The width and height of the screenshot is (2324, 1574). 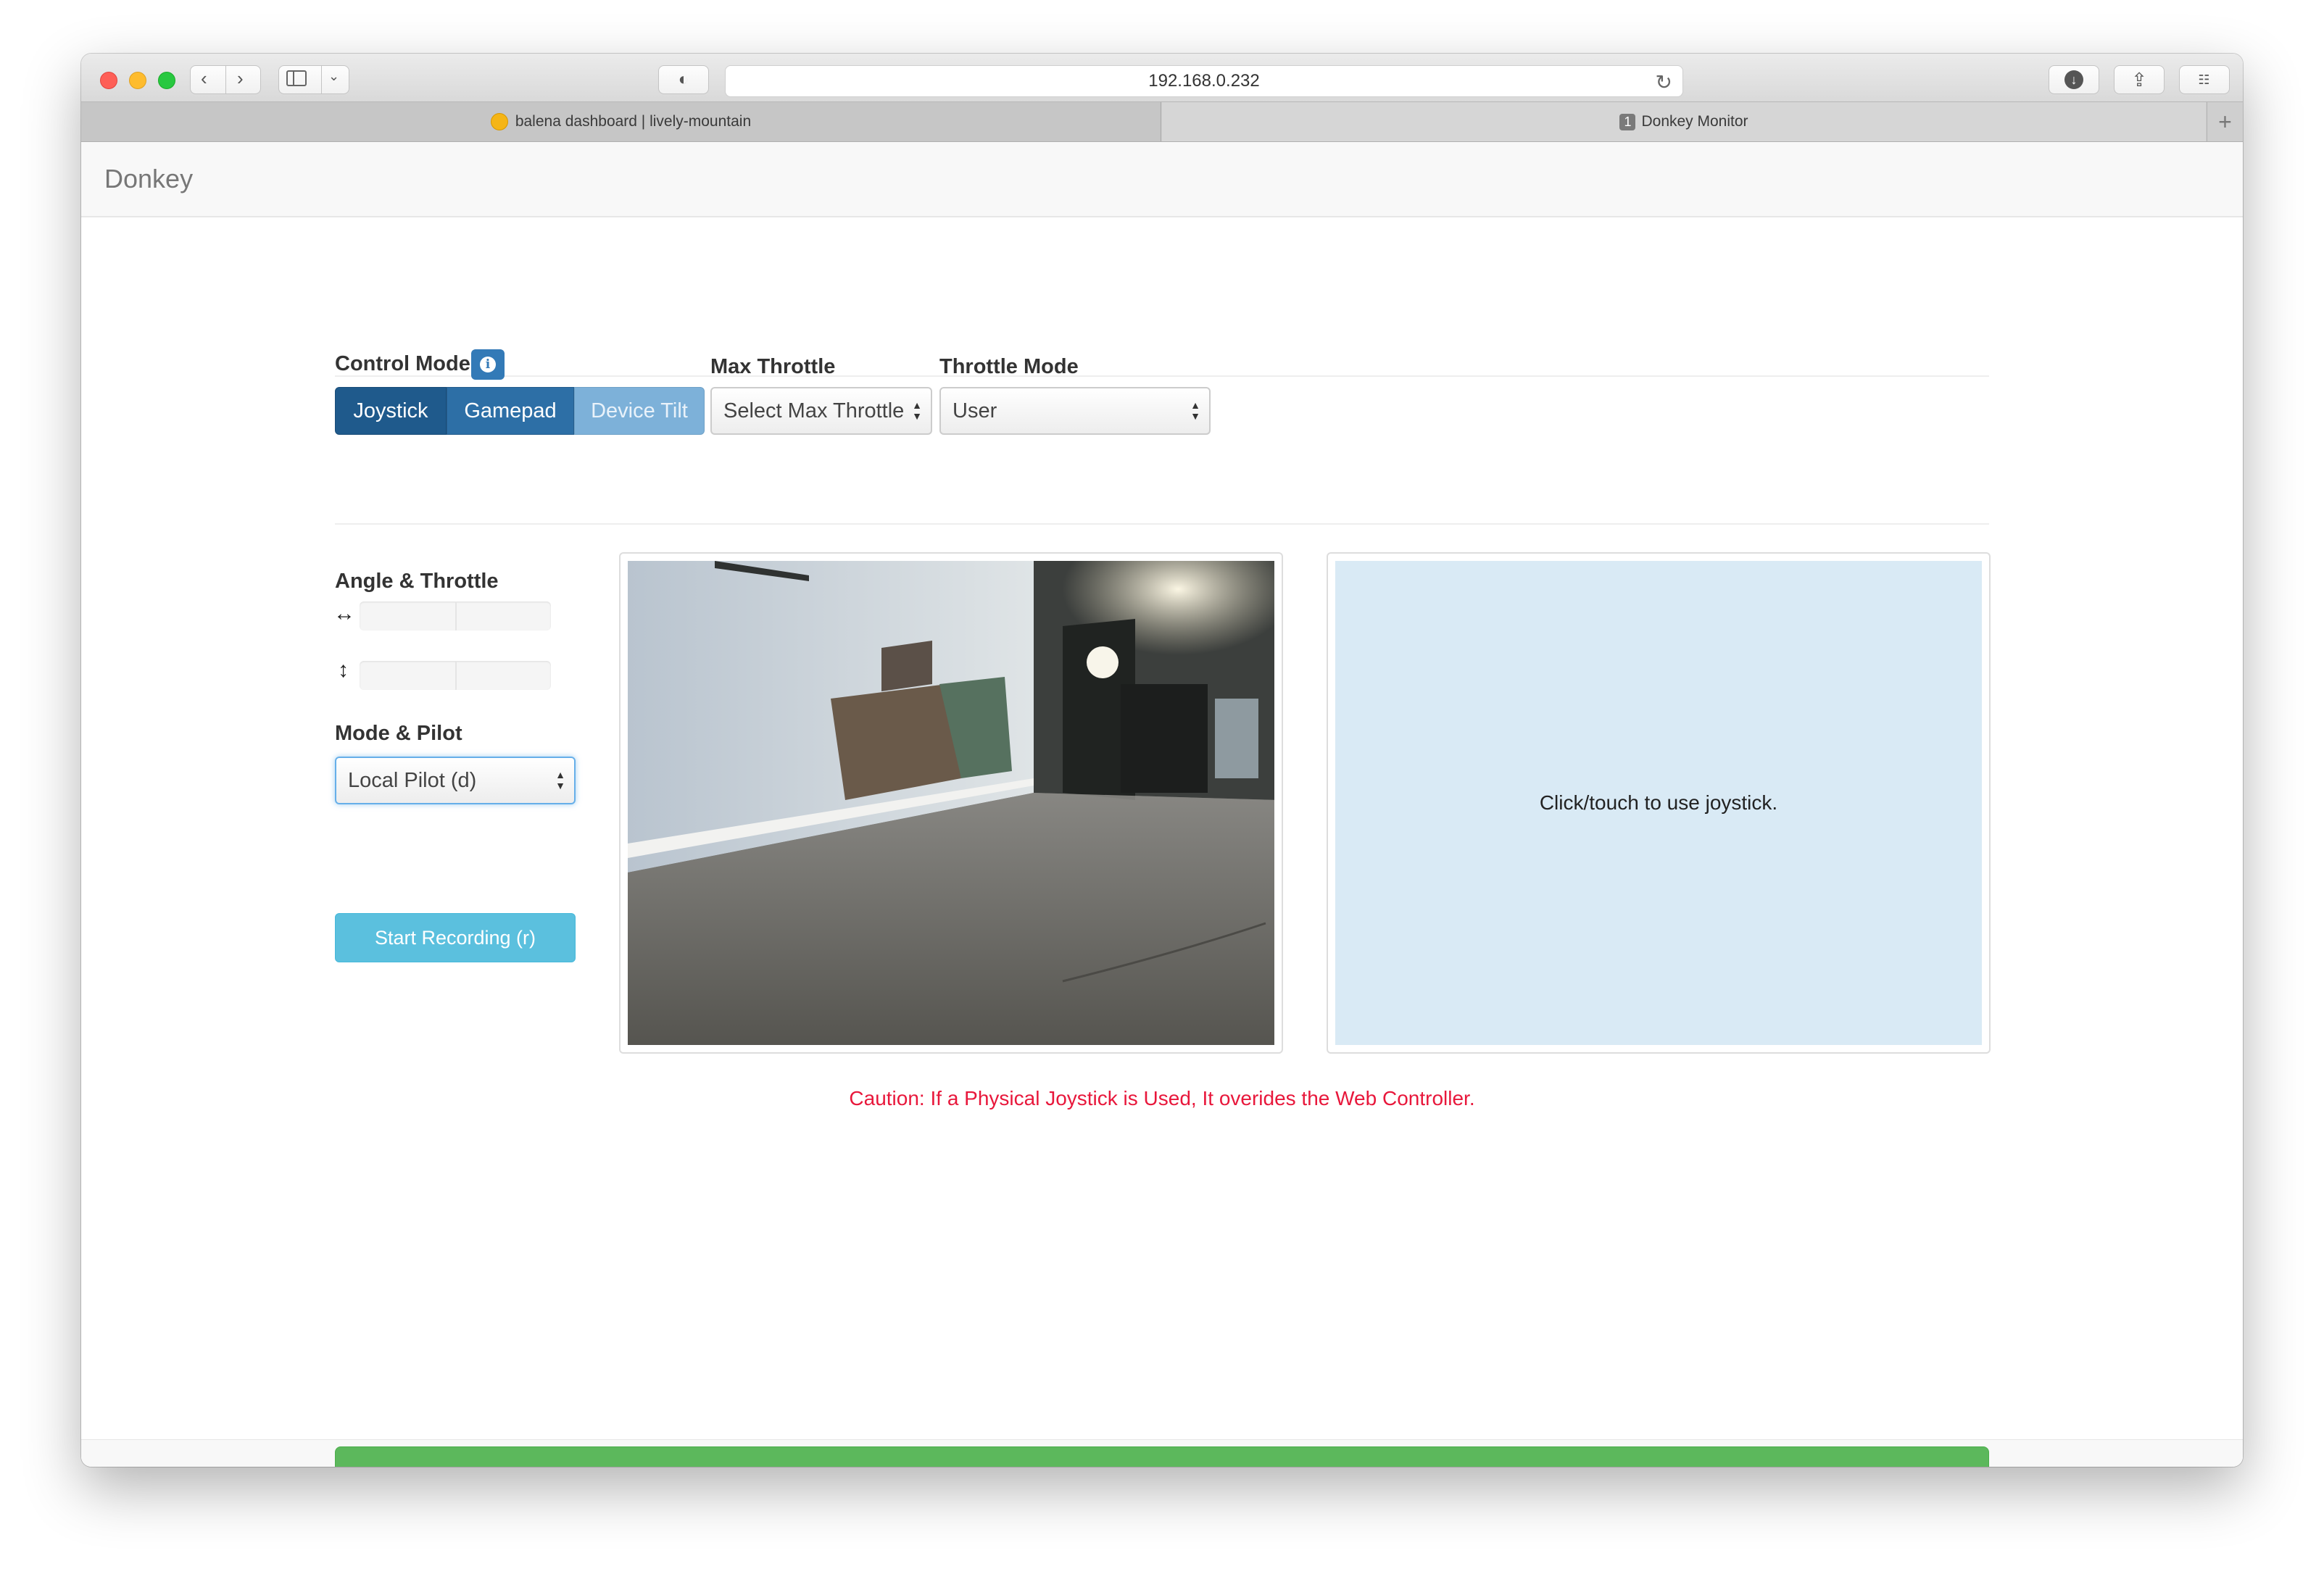 What do you see at coordinates (814, 411) in the screenshot?
I see `max-throttle-value: Select Max Throttle` at bounding box center [814, 411].